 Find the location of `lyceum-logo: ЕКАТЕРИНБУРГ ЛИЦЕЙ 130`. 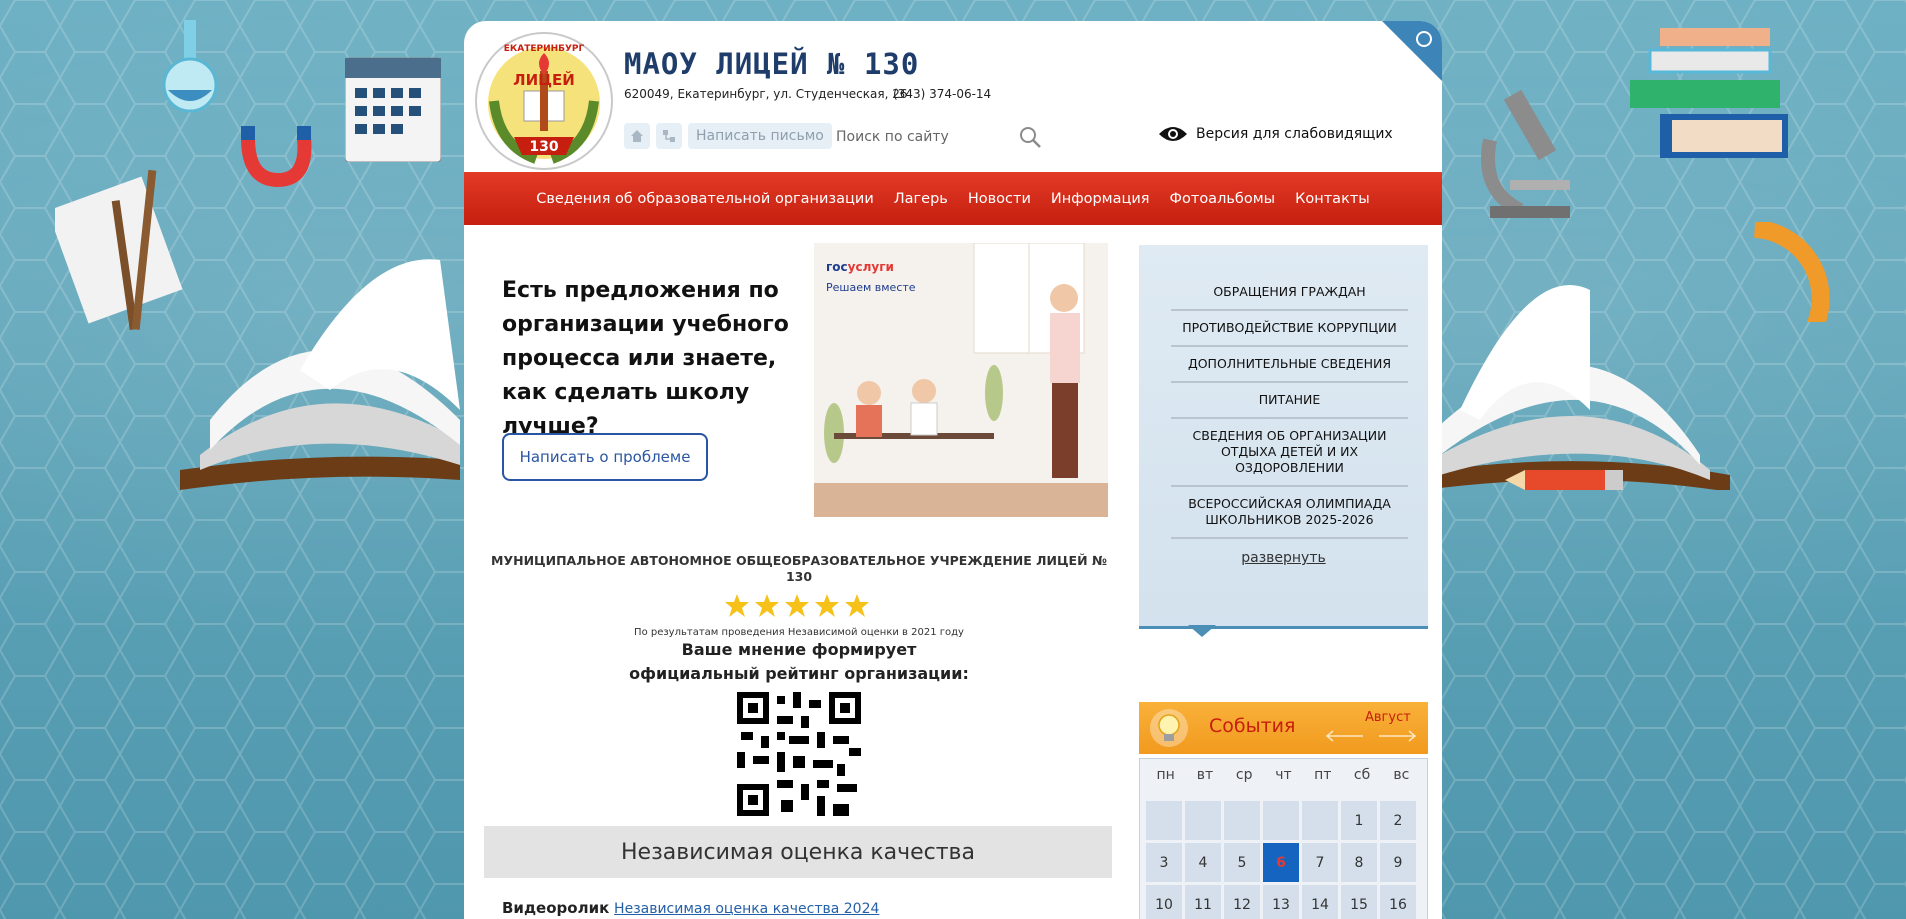

lyceum-logo: ЕКАТЕРИНБУРГ ЛИЦЕЙ 130 is located at coordinates (544, 101).